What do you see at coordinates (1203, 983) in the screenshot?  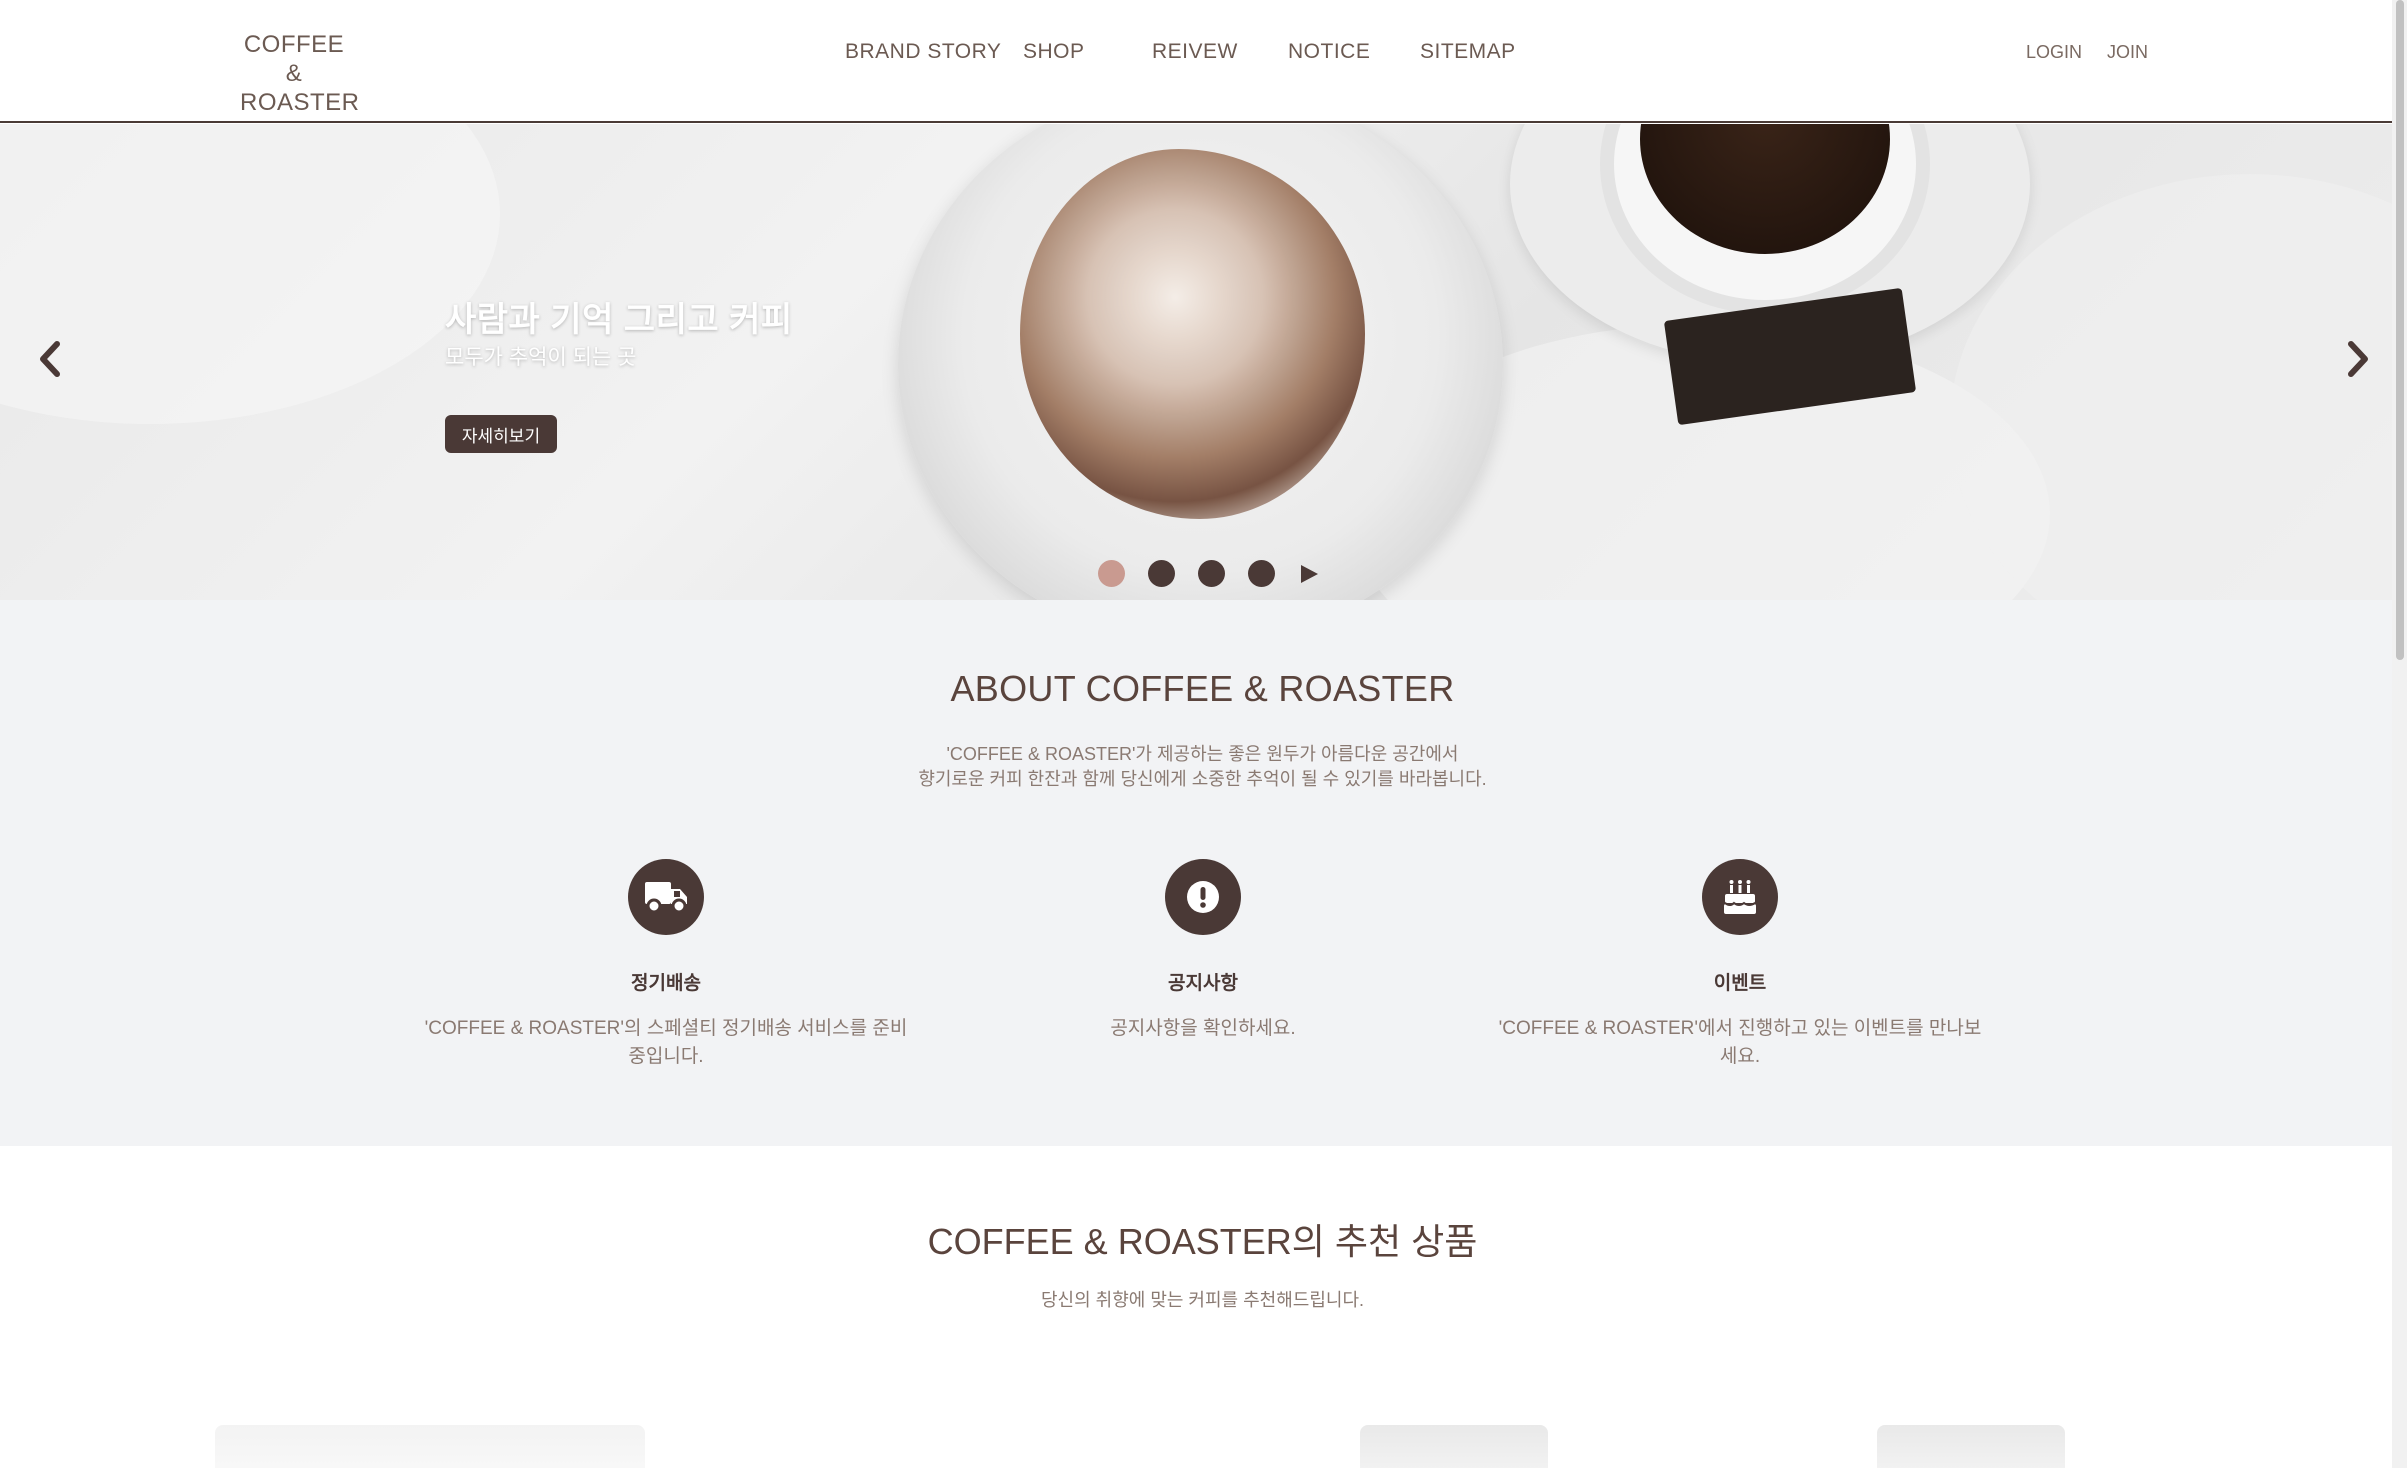 I see `feature-title: 공지사항` at bounding box center [1203, 983].